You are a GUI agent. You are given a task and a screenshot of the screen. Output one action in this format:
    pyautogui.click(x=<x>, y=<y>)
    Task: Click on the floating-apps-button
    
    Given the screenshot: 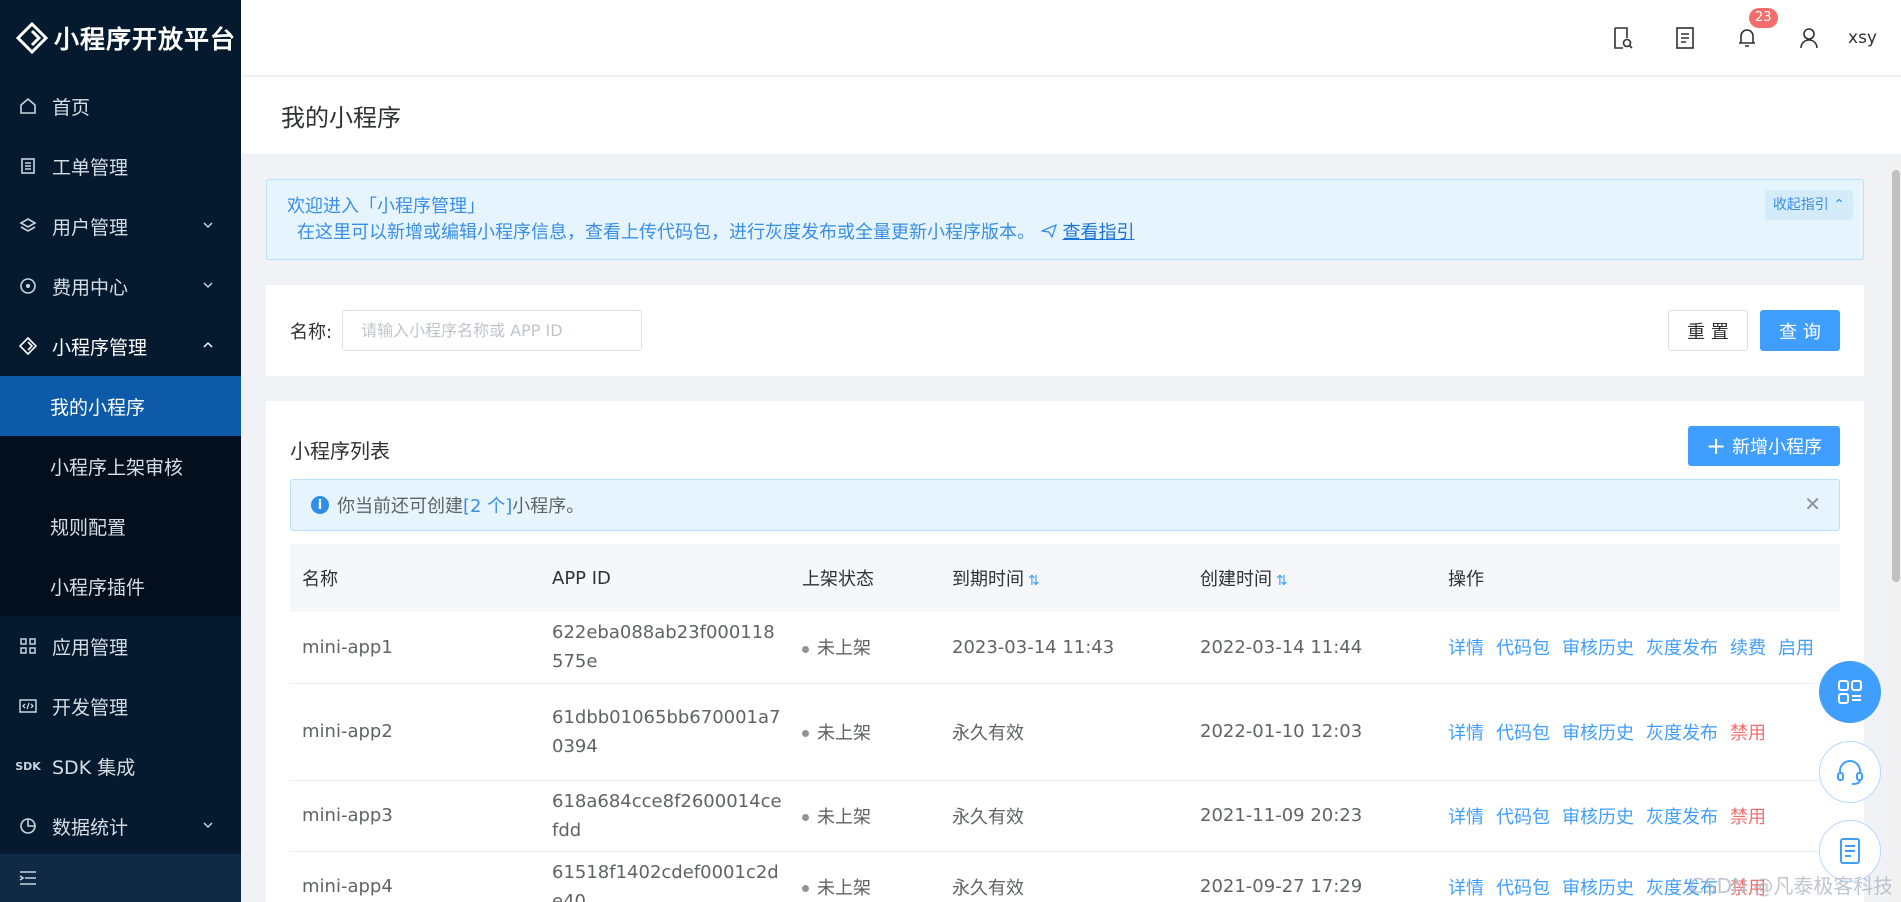 What is the action you would take?
    pyautogui.click(x=1850, y=692)
    